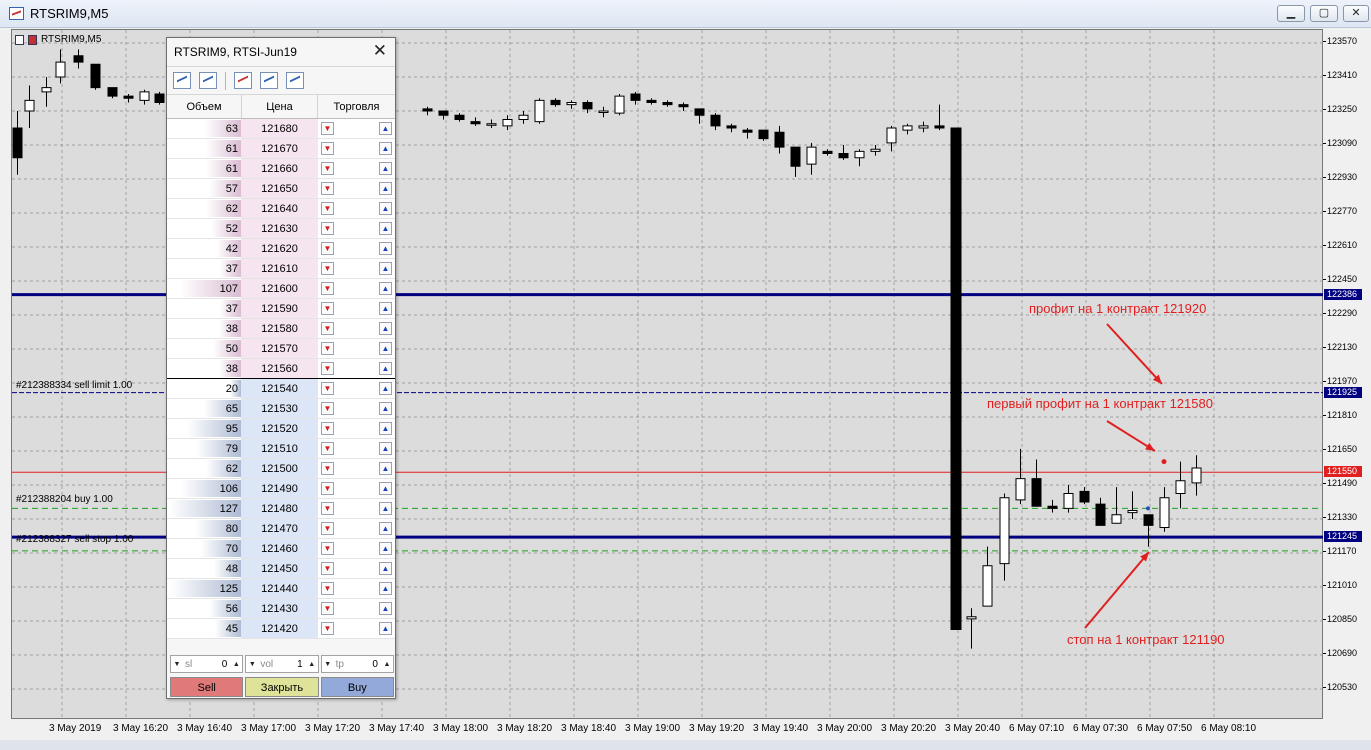 The width and height of the screenshot is (1371, 750). What do you see at coordinates (281, 329) in the screenshot?
I see `ask-row: 38 121580 ▼ ▲` at bounding box center [281, 329].